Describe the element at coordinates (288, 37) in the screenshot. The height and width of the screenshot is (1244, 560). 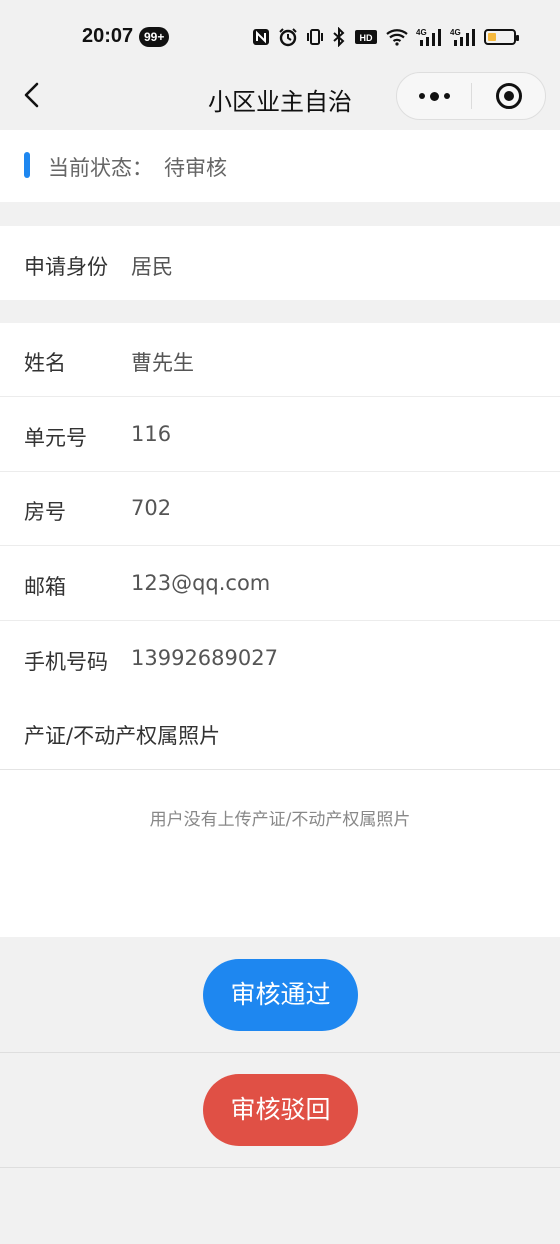
I see `alarm-icon` at that location.